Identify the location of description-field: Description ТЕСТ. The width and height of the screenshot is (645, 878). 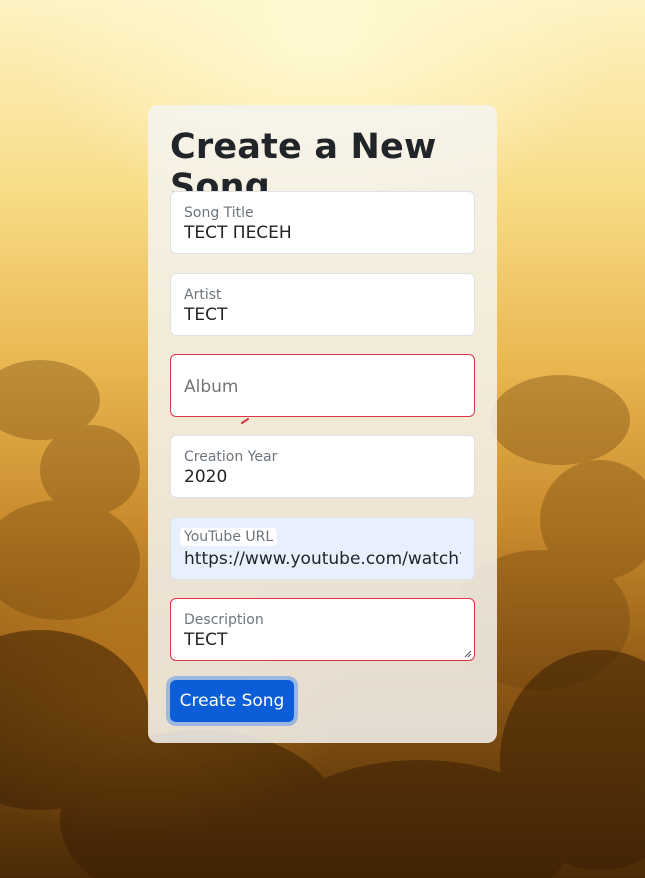
(322, 629).